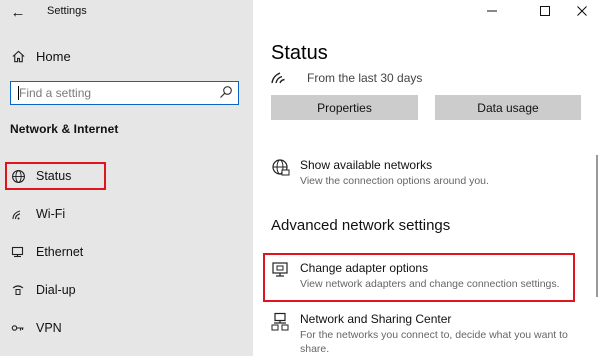  What do you see at coordinates (365, 78) in the screenshot?
I see `usage-period-text: From the last 30 days` at bounding box center [365, 78].